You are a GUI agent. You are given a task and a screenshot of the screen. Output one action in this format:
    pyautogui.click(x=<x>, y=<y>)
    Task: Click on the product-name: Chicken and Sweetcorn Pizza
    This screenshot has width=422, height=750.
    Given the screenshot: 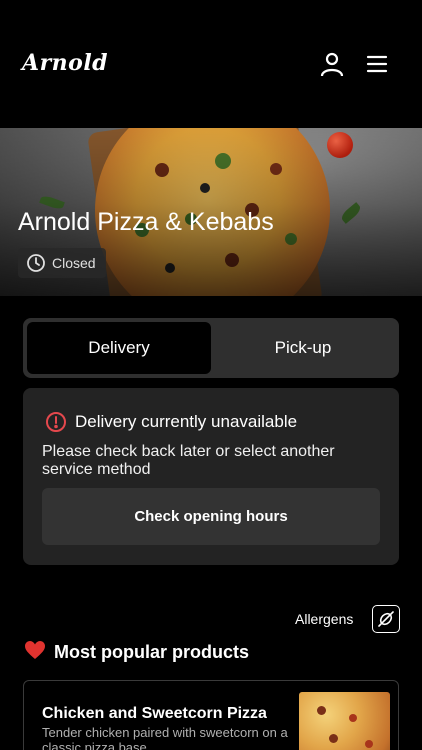 What is the action you would take?
    pyautogui.click(x=154, y=713)
    